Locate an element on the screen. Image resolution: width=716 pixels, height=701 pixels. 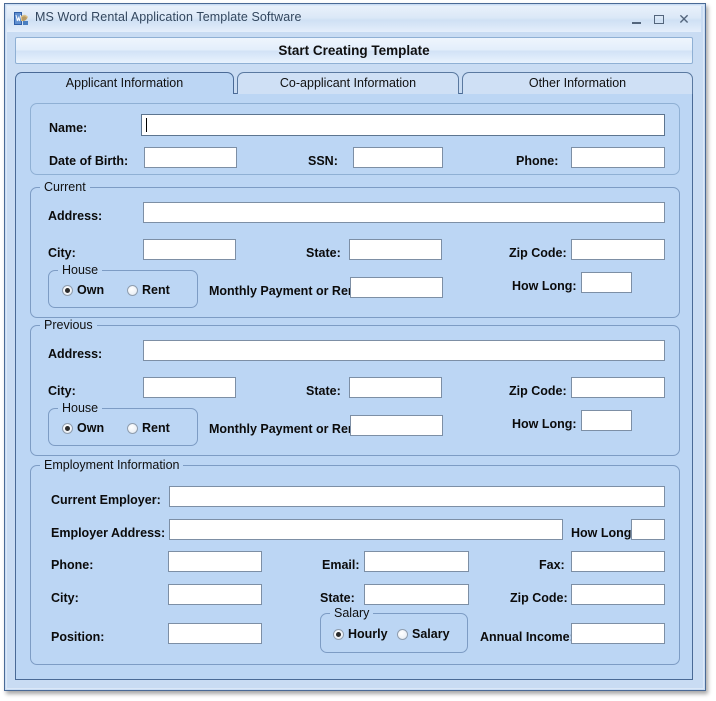
maximize-button is located at coordinates (659, 19).